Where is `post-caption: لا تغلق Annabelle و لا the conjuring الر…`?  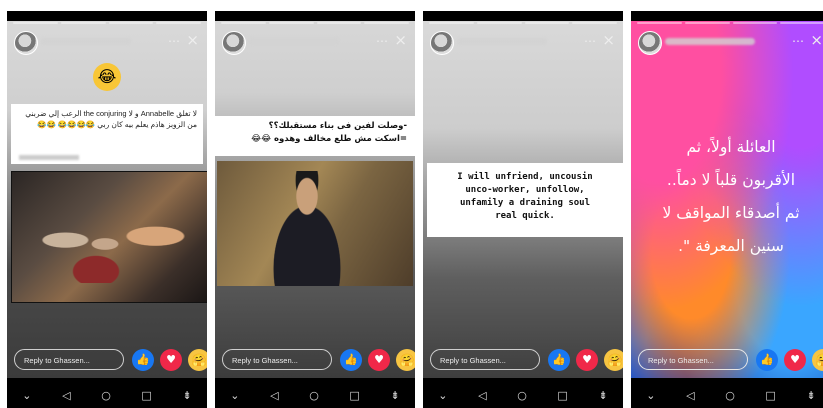
post-caption: لا تغلق Annabelle و لا the conjuring الر… is located at coordinates (111, 119).